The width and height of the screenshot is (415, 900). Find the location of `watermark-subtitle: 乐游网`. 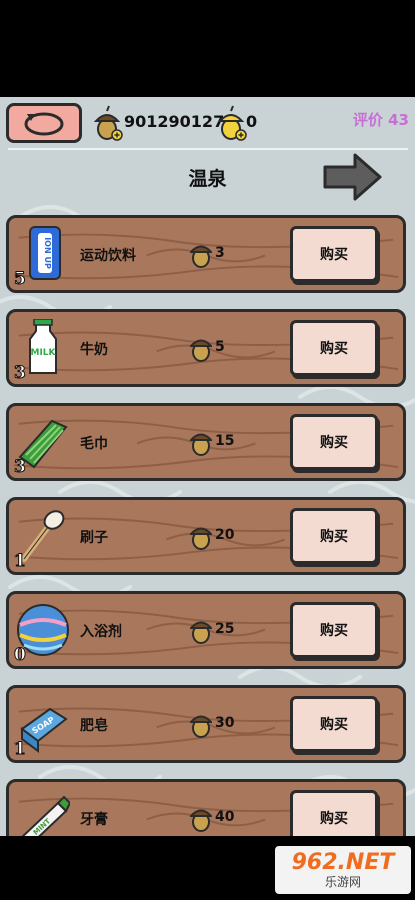

watermark-subtitle: 乐游网 is located at coordinates (342, 882).